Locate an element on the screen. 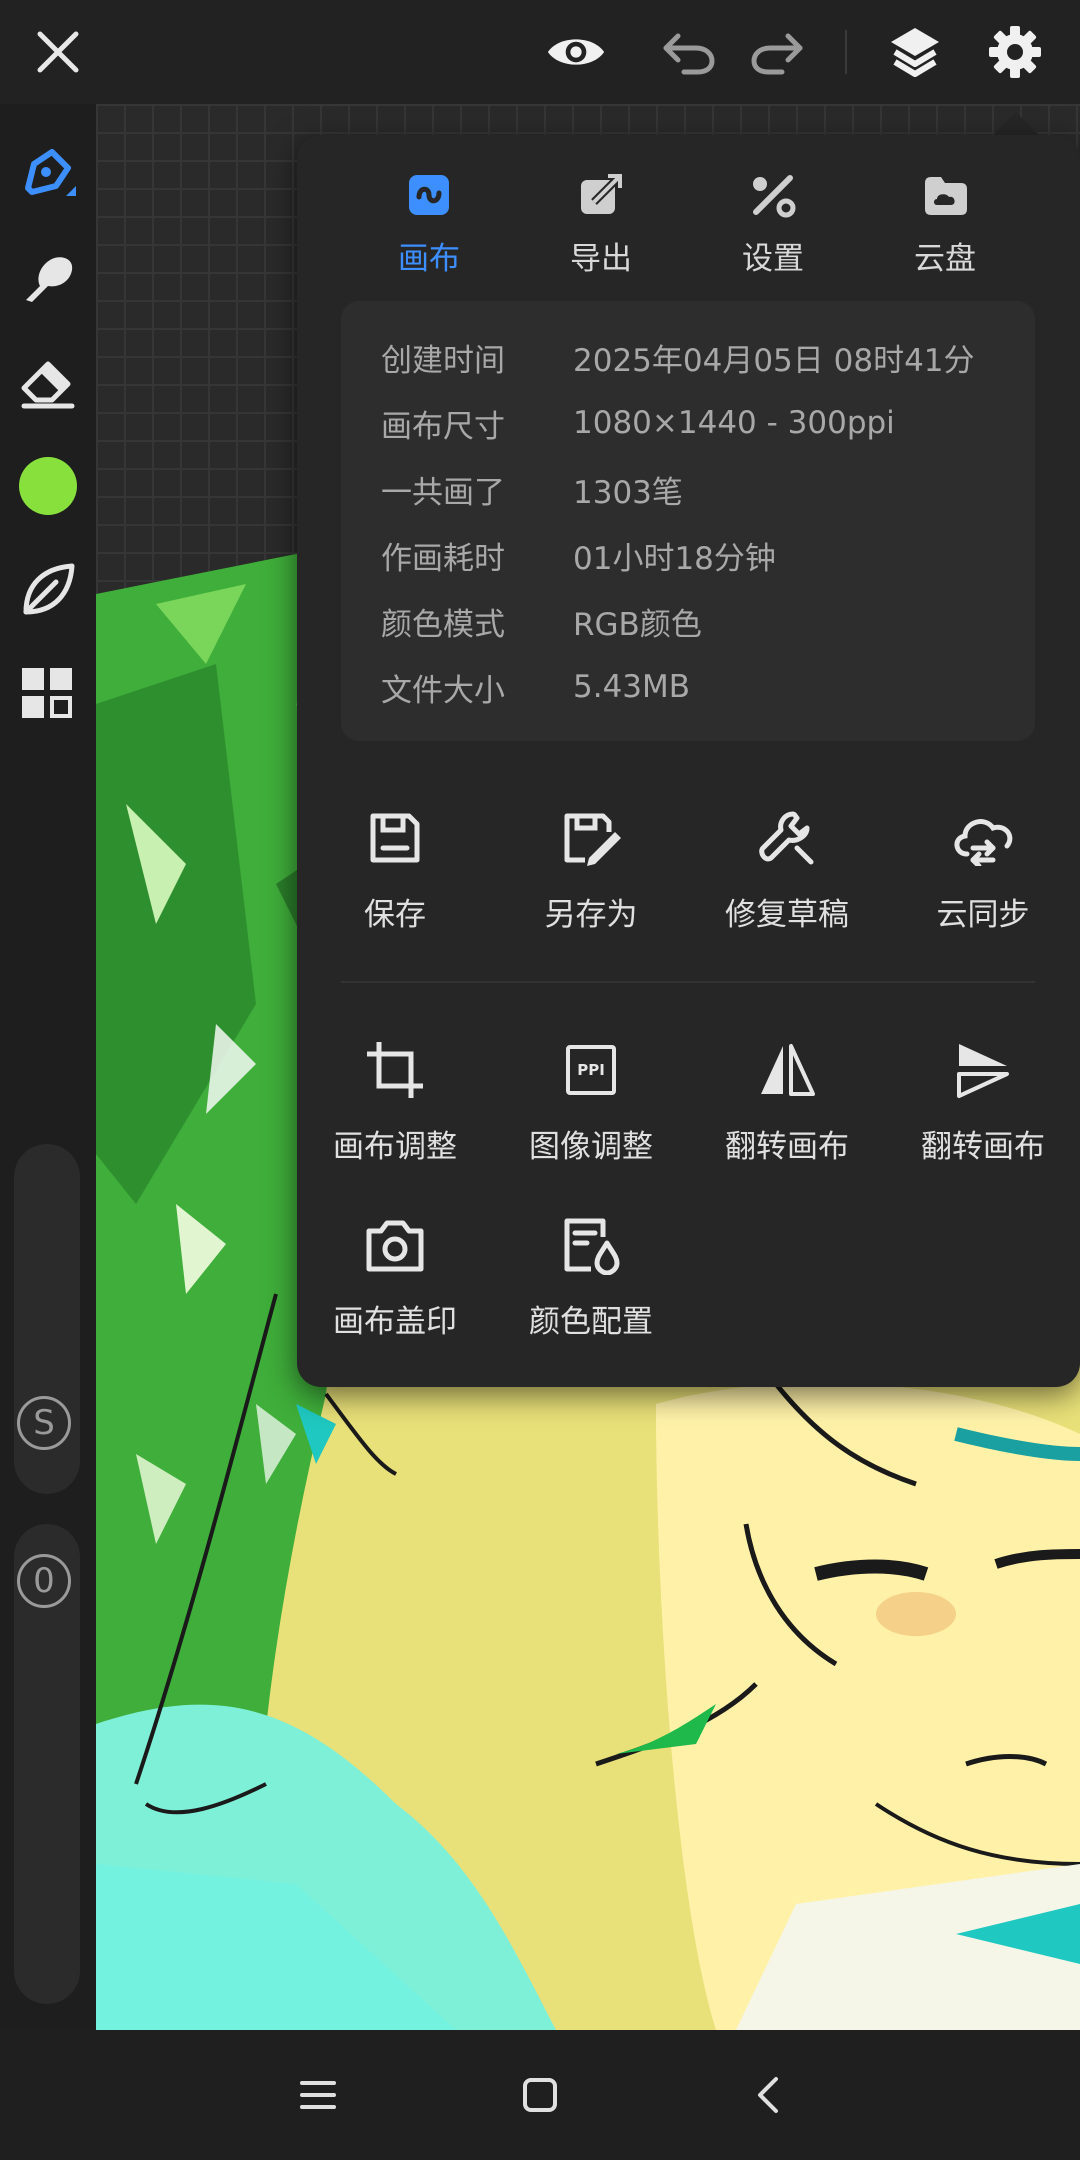  save-icon is located at coordinates (395, 838).